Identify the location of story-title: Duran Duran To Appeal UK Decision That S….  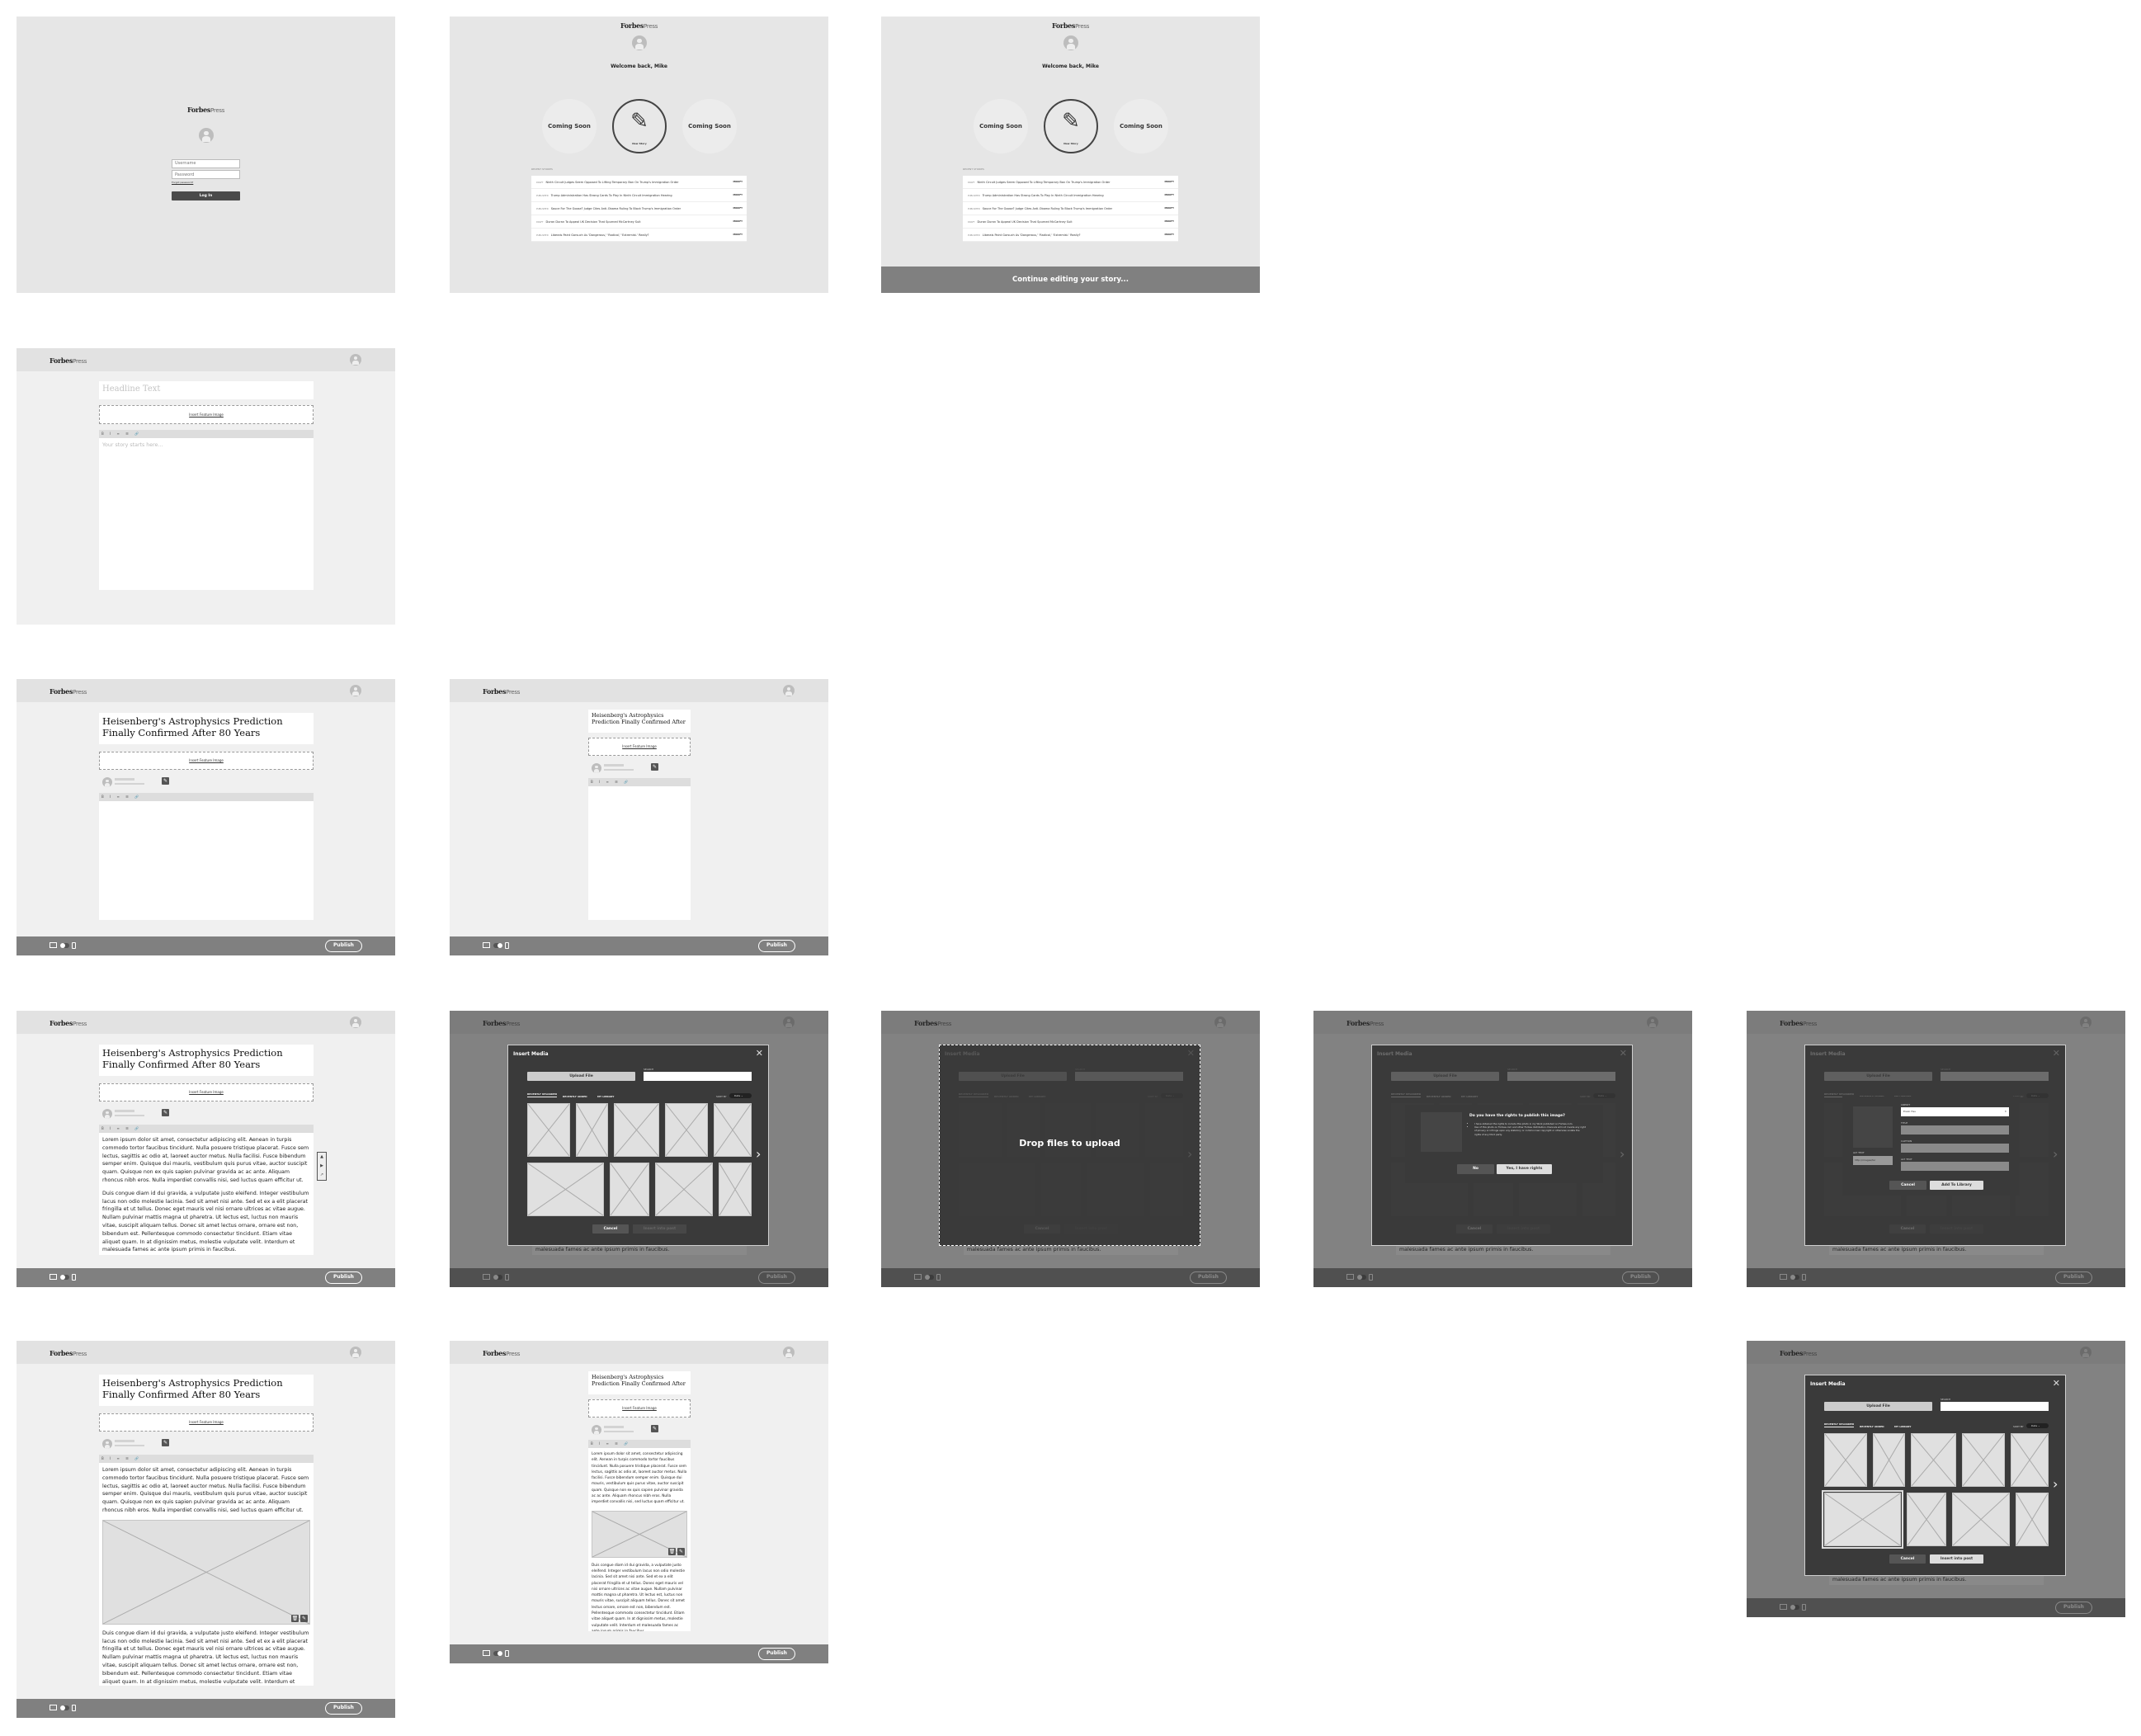
(1025, 222).